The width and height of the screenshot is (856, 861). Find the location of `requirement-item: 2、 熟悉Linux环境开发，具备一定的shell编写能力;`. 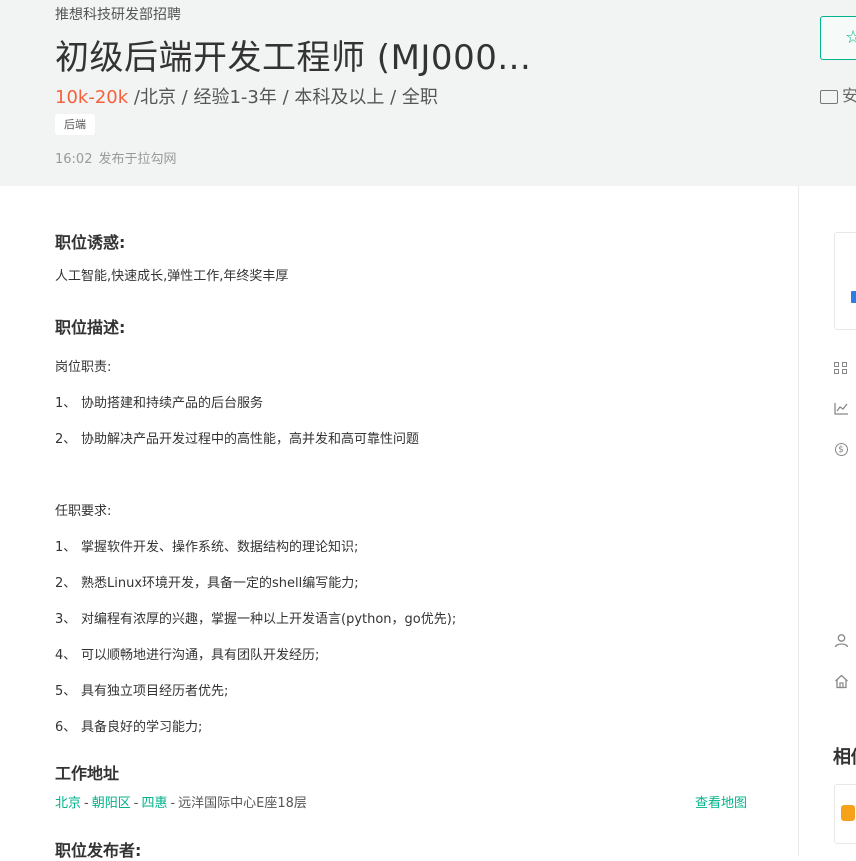

requirement-item: 2、 熟悉Linux环境开发，具备一定的shell编写能力; is located at coordinates (207, 581).